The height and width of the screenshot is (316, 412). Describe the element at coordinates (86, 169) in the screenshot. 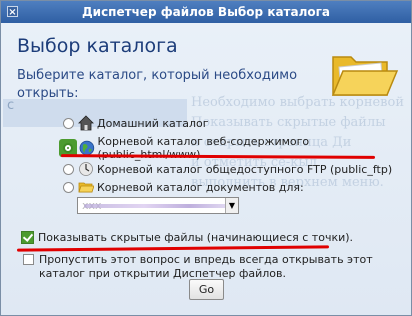

I see `ftp-icon` at that location.